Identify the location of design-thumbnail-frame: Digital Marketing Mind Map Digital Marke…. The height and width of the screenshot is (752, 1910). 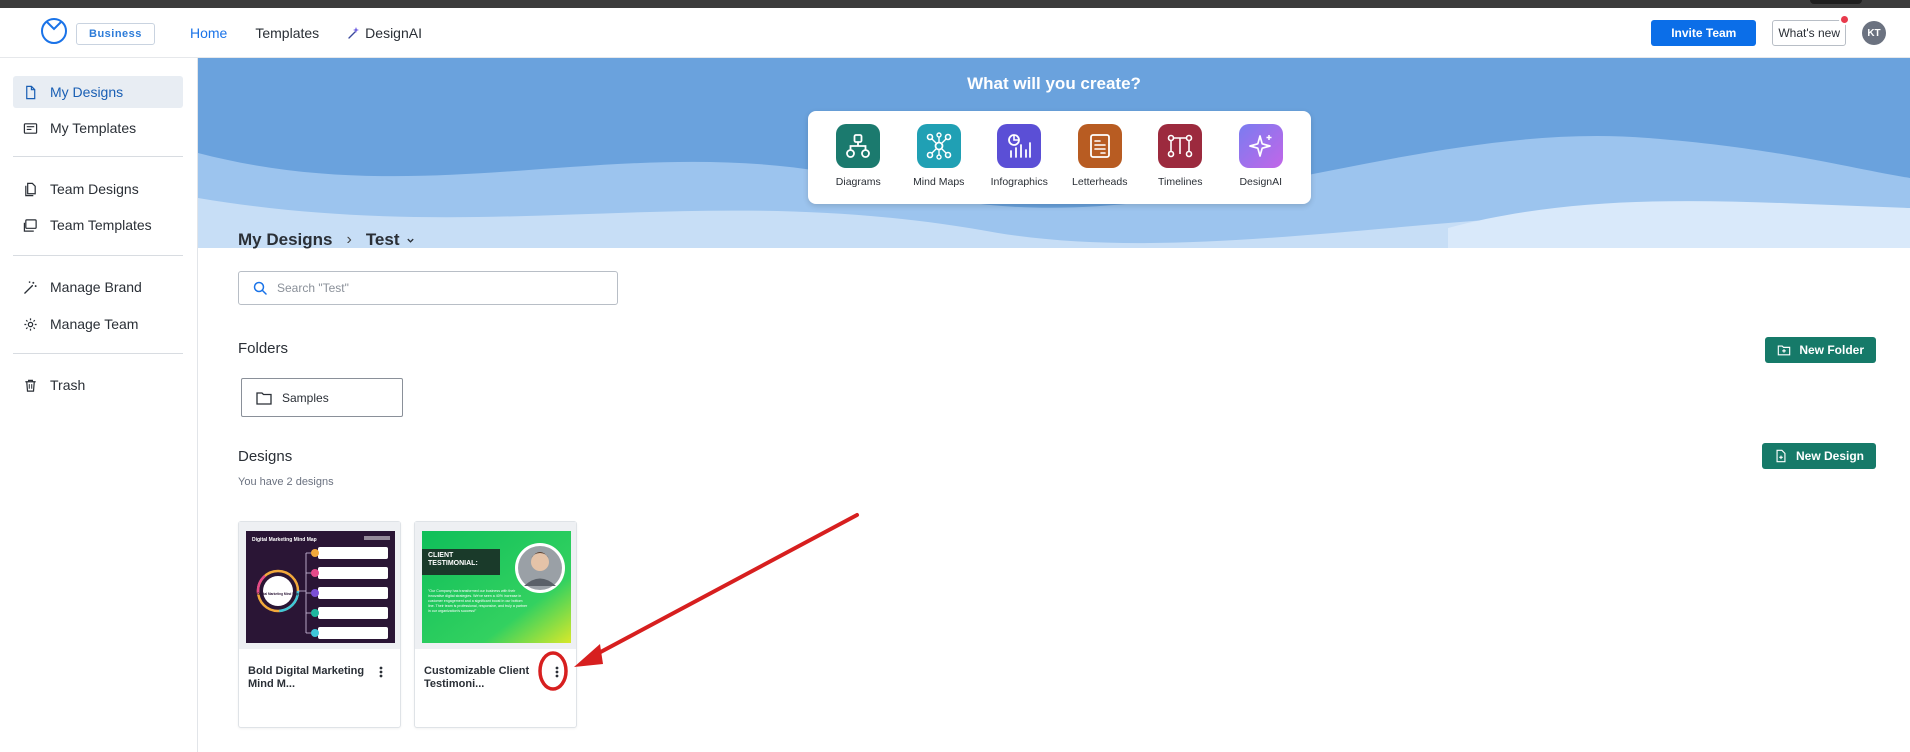
(319, 585).